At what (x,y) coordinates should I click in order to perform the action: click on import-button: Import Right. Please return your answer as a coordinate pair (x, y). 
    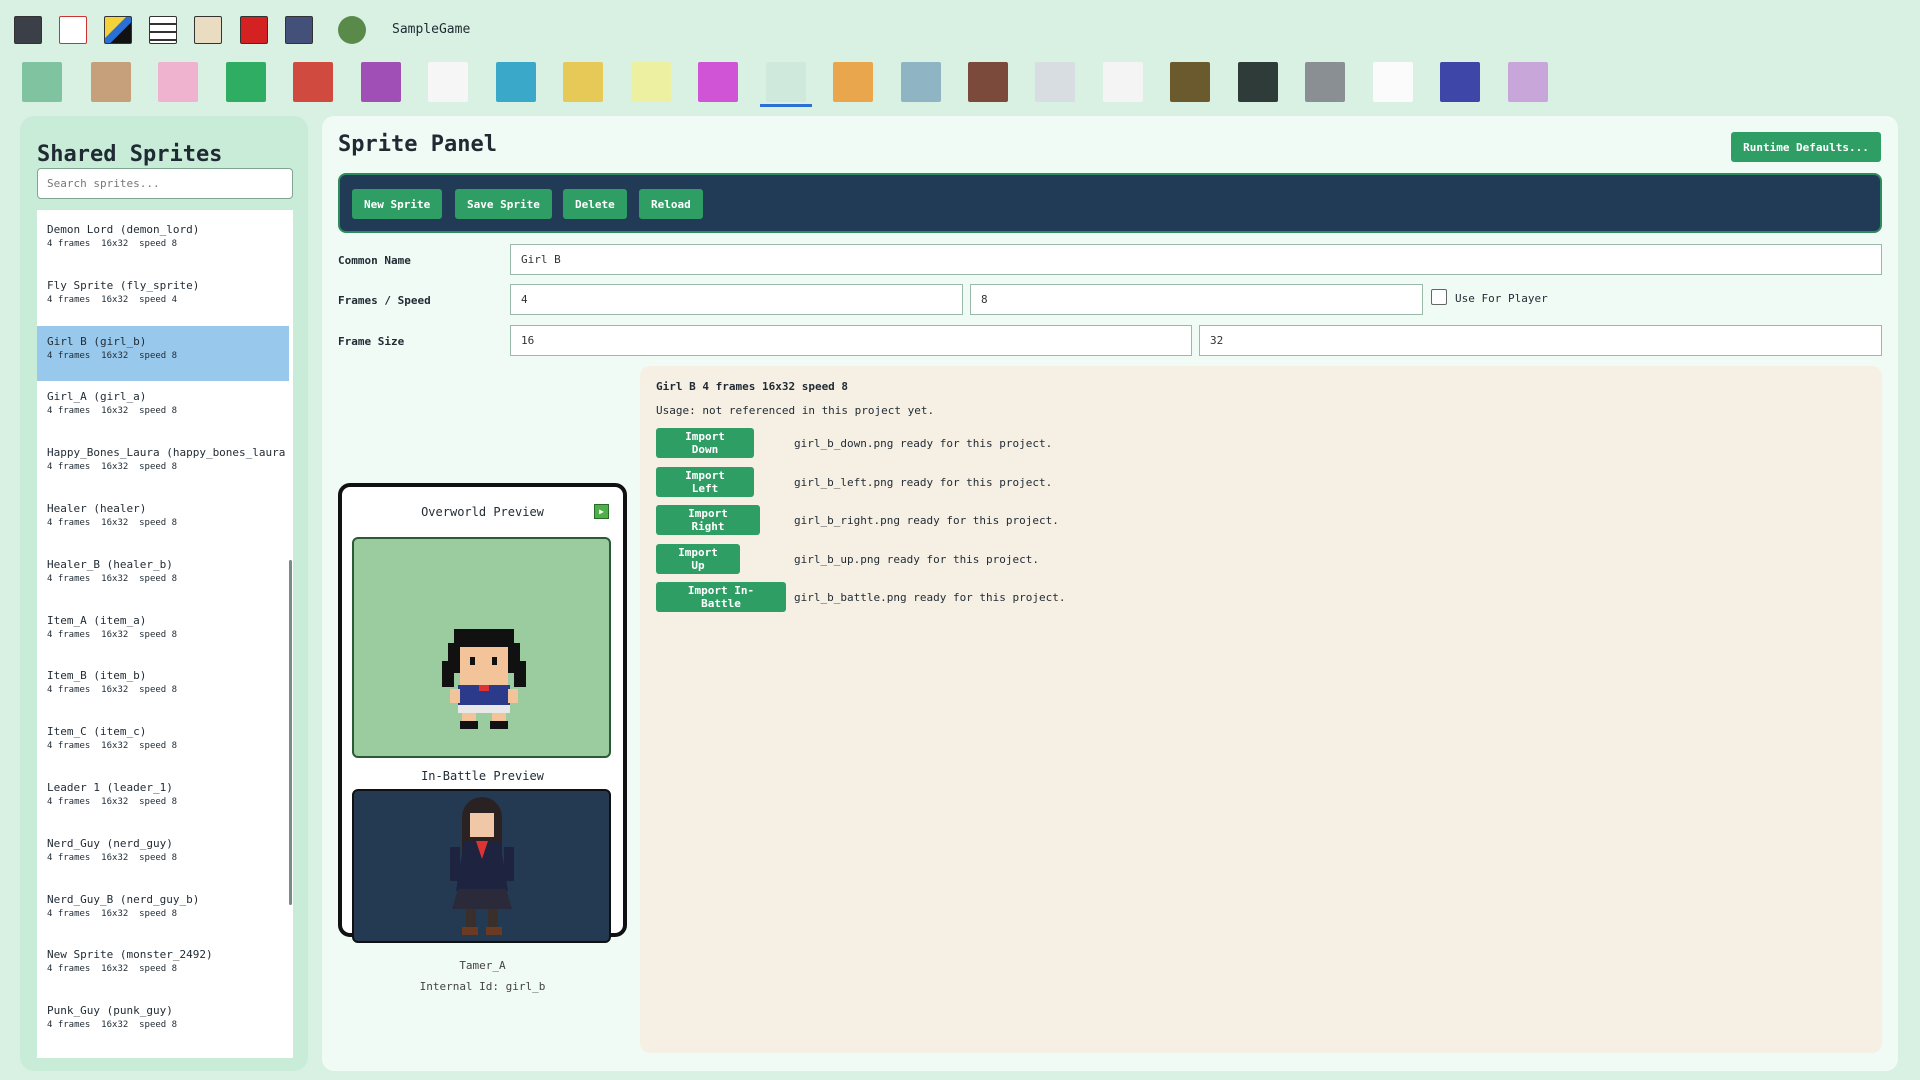
    Looking at the image, I should click on (708, 520).